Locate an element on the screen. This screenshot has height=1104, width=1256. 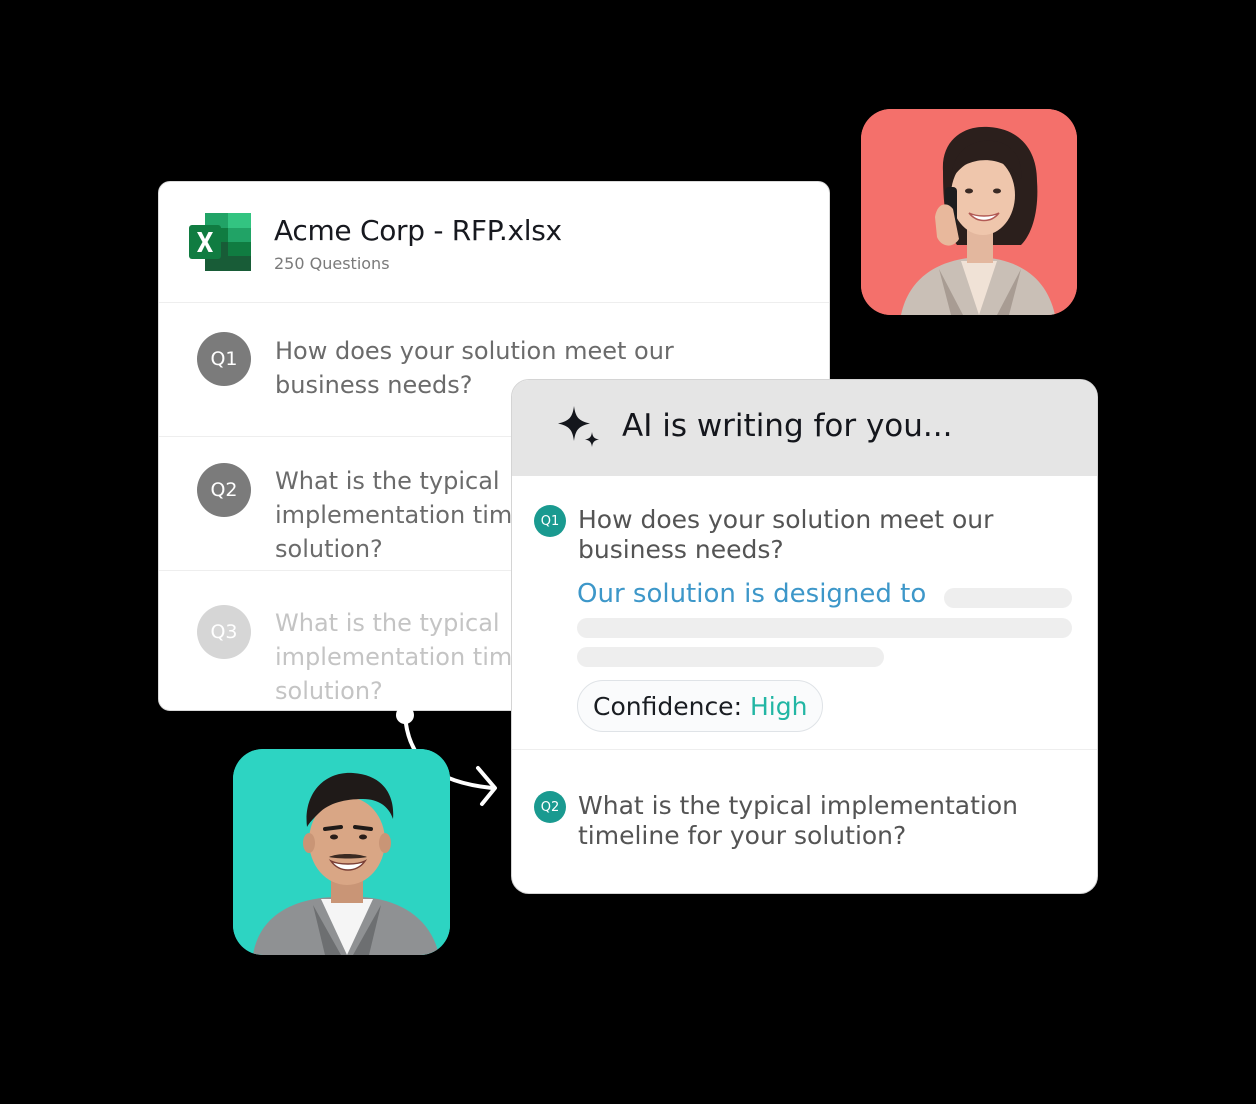
confidence-label: Confidence: is located at coordinates (667, 706).